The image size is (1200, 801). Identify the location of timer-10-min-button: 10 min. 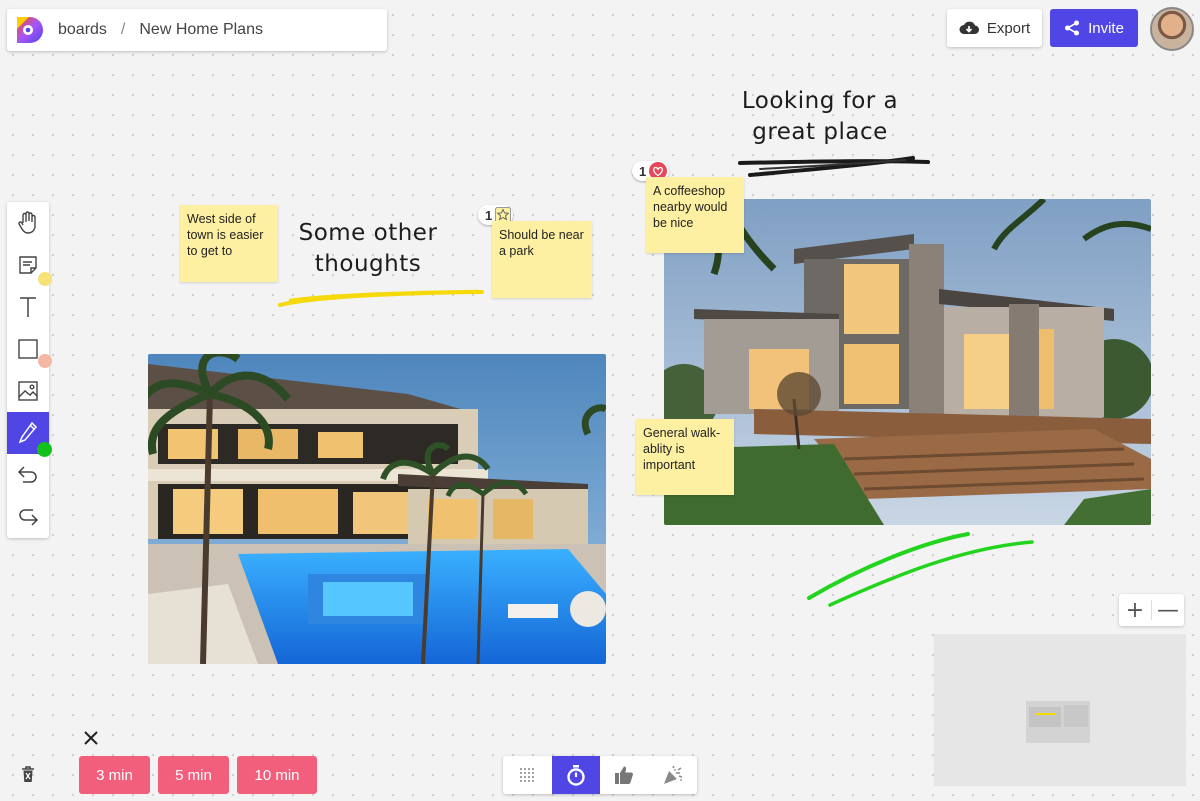
(277, 775).